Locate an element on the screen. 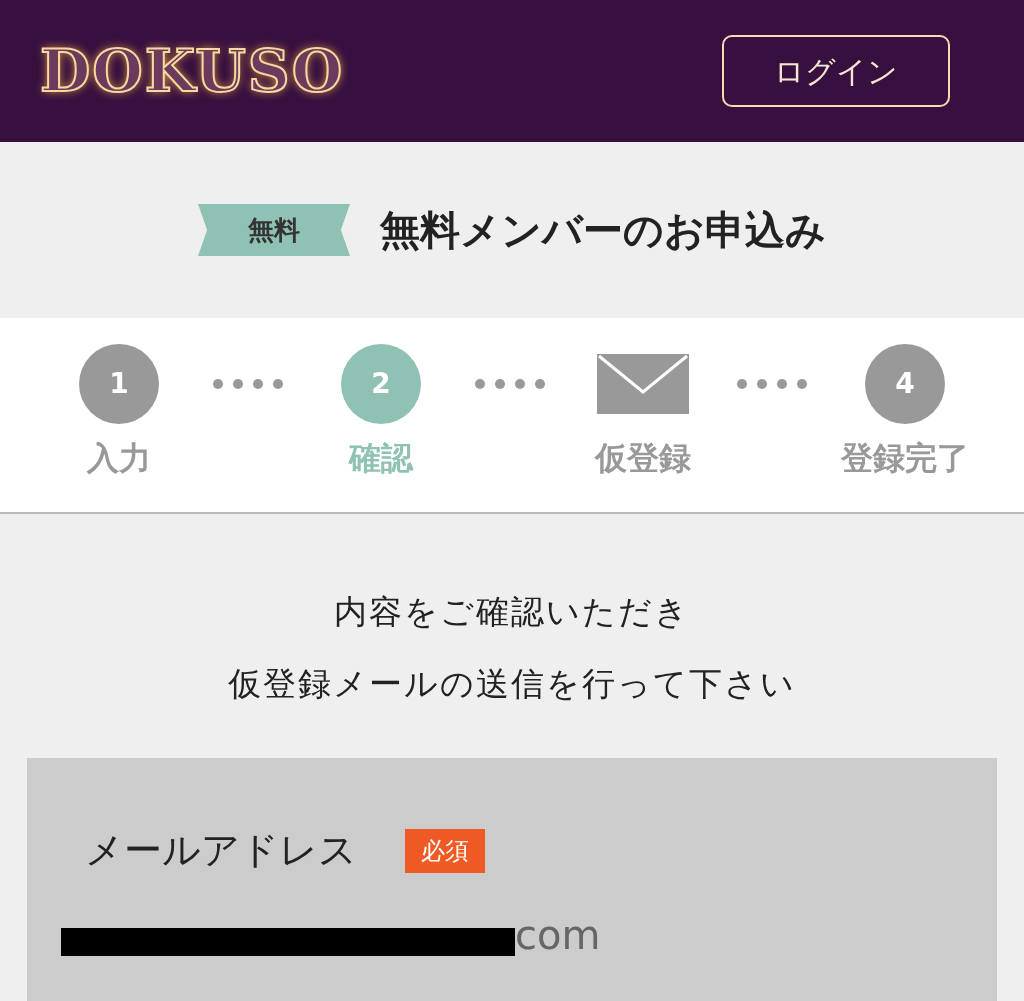  step-label: 仮登録 is located at coordinates (643, 458).